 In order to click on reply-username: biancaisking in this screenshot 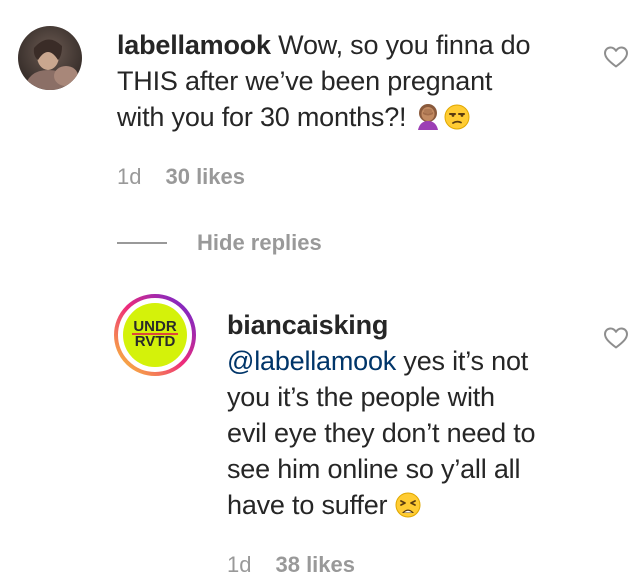, I will do `click(307, 325)`.